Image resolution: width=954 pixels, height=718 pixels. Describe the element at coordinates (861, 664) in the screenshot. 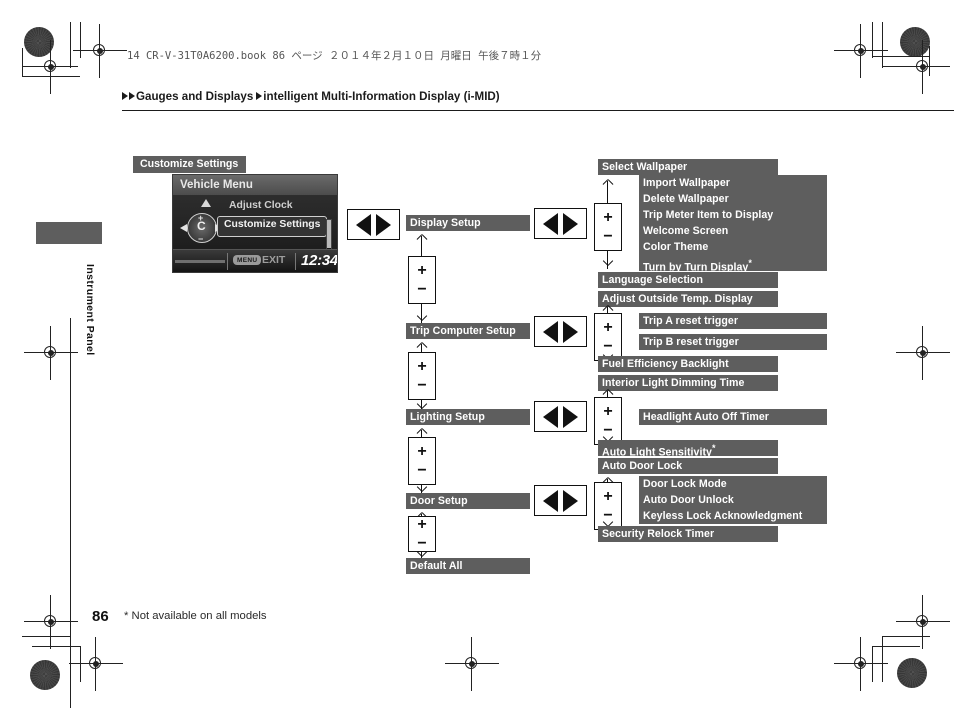

I see `crop-mark-bottom-right` at that location.